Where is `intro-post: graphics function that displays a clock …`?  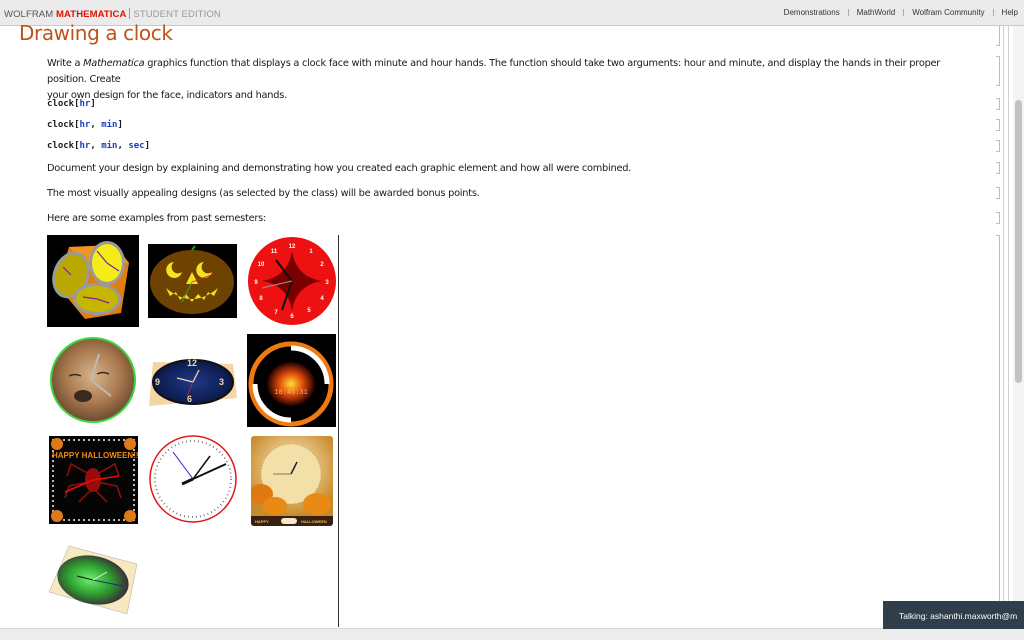 intro-post: graphics function that displays a clock … is located at coordinates (494, 71).